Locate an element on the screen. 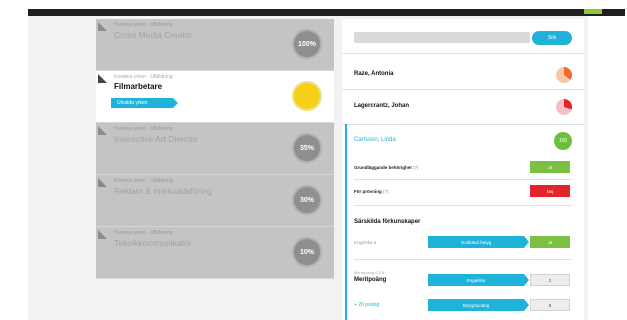 Image resolution: width=627 pixels, height=320 pixels. merit-count-box: 8 is located at coordinates (550, 305).